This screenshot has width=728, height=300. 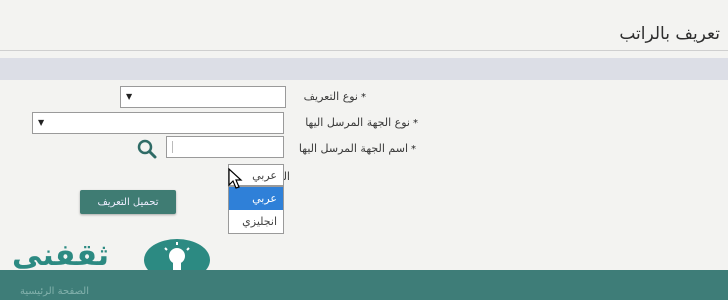 What do you see at coordinates (364, 50) in the screenshot?
I see `title-divider` at bounding box center [364, 50].